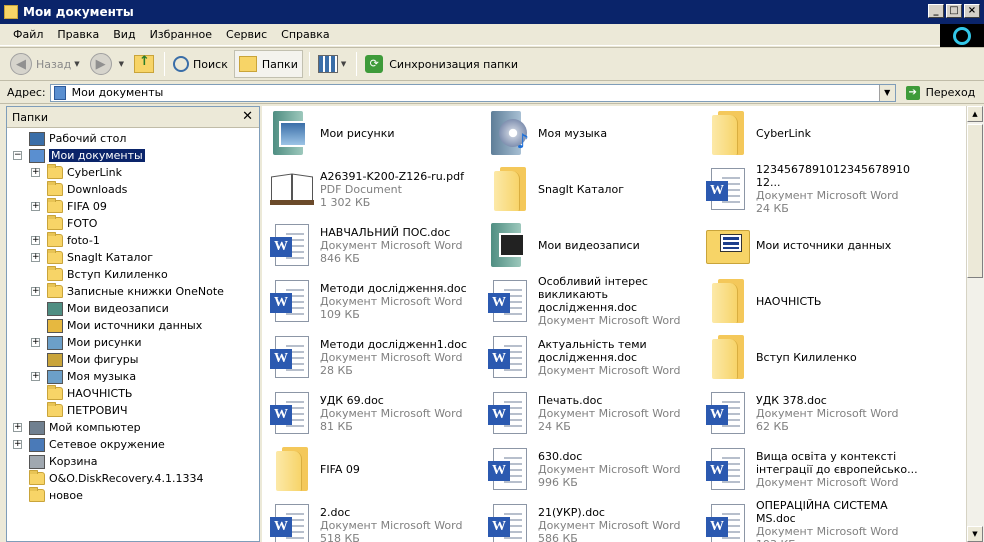  Describe the element at coordinates (144, 64) in the screenshot. I see `up-button: ↑` at that location.